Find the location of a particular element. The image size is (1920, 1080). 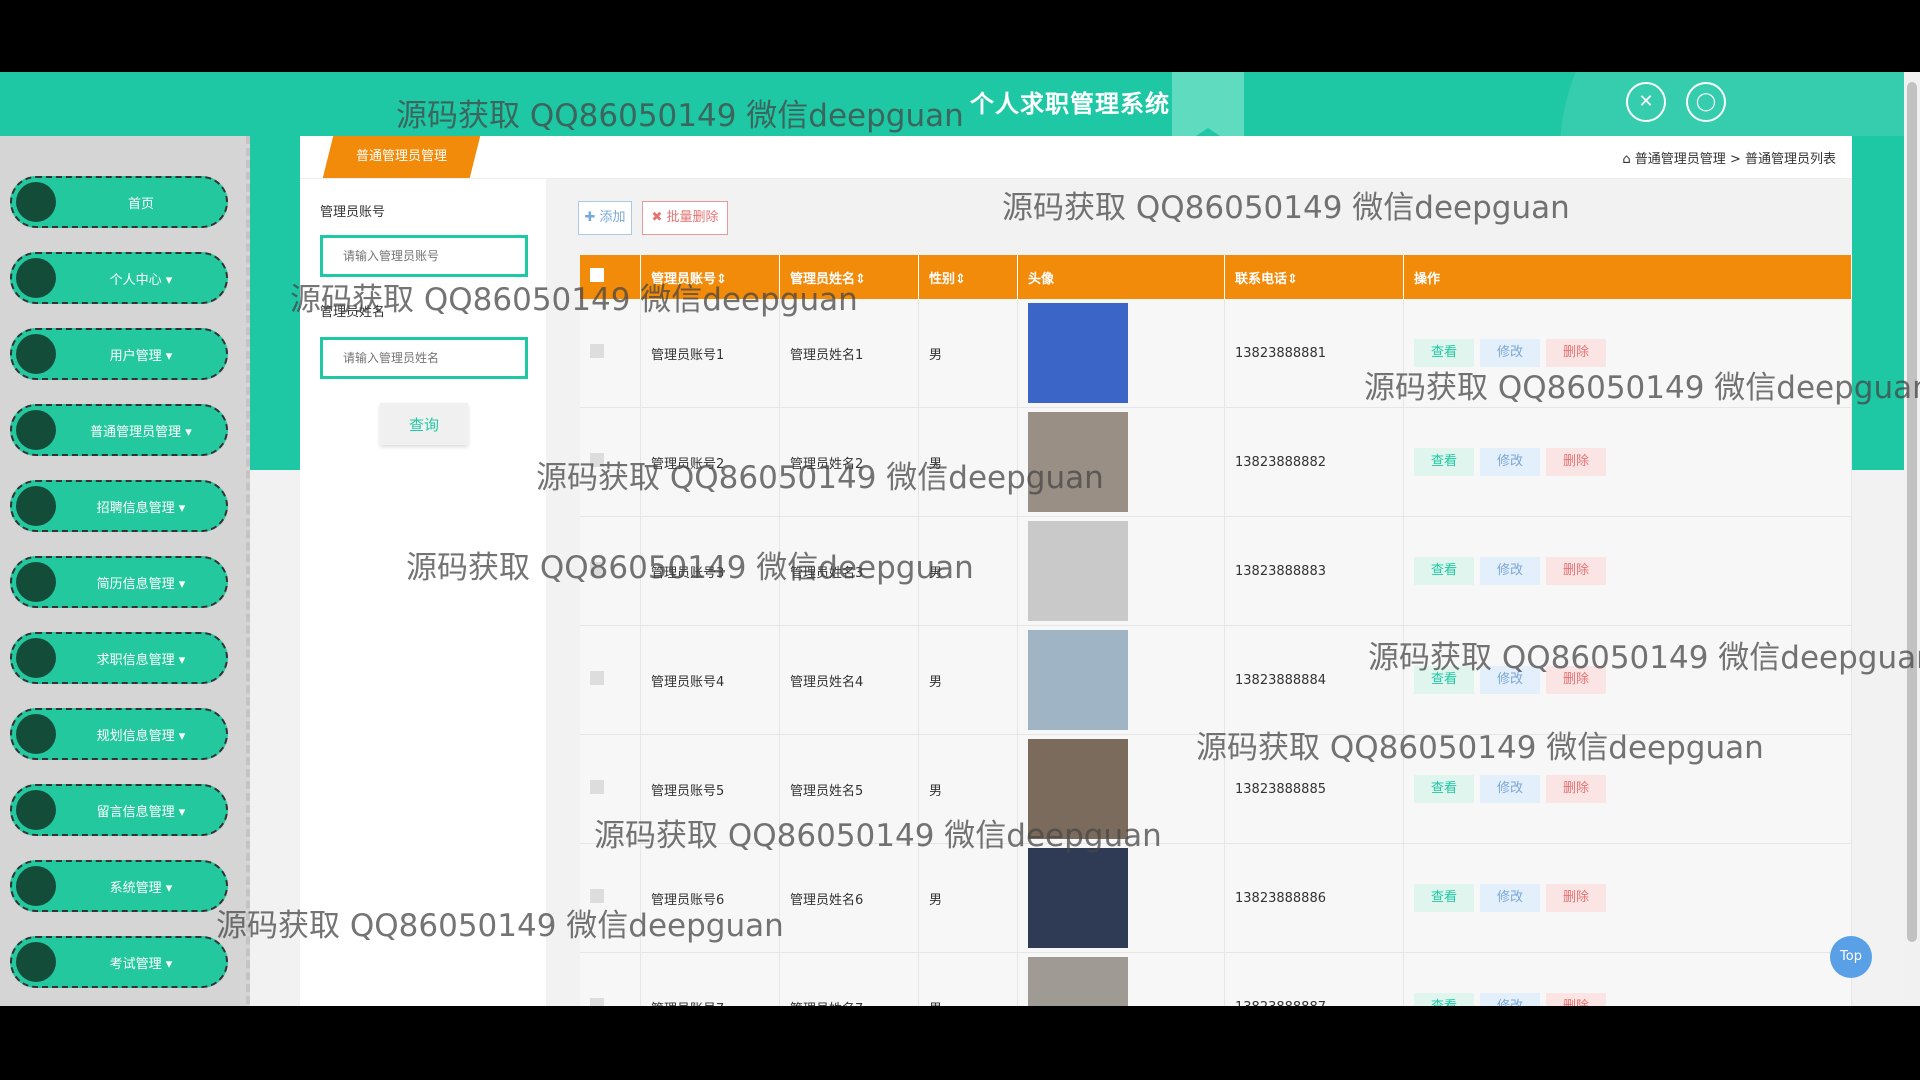

name-cell: 管理员姓名4 is located at coordinates (849, 680).